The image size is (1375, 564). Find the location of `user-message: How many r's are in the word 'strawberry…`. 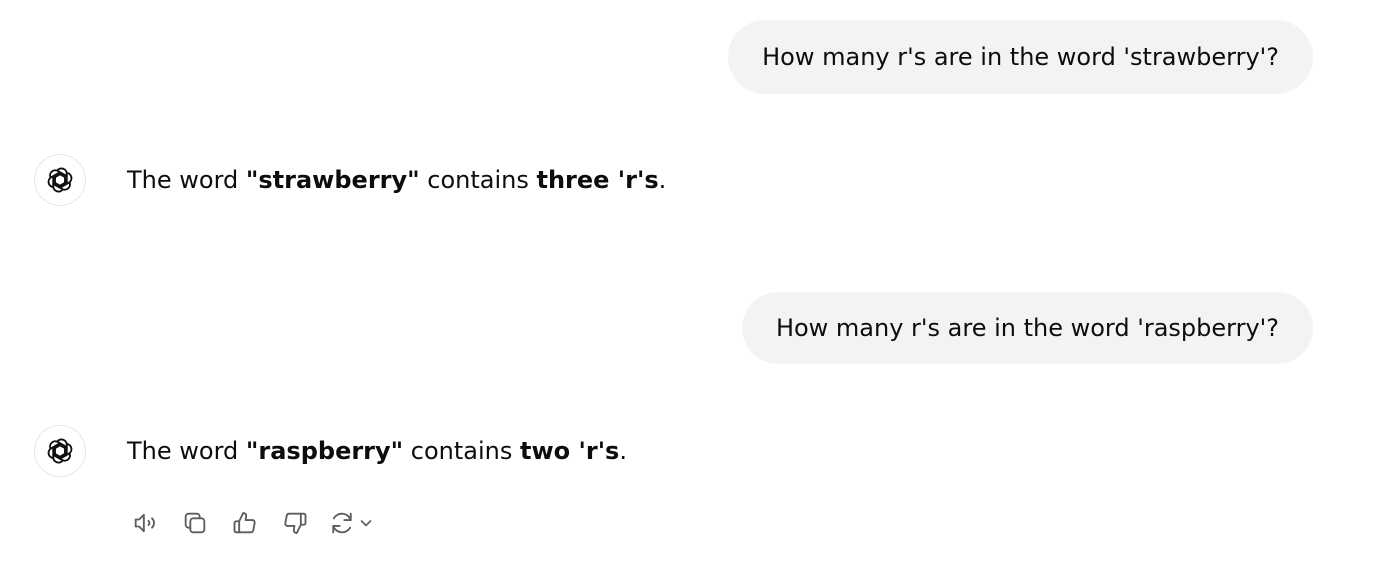

user-message: How many r's are in the word 'strawberry… is located at coordinates (1020, 57).